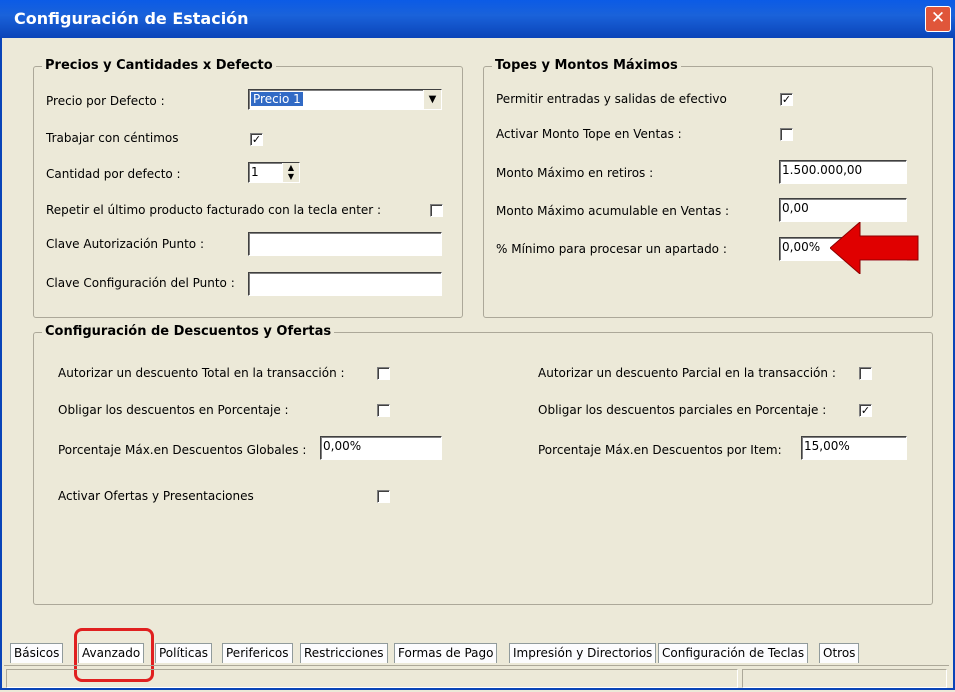  Describe the element at coordinates (583, 653) in the screenshot. I see `tab-impresion-directorios: Impresión y Directorios` at that location.